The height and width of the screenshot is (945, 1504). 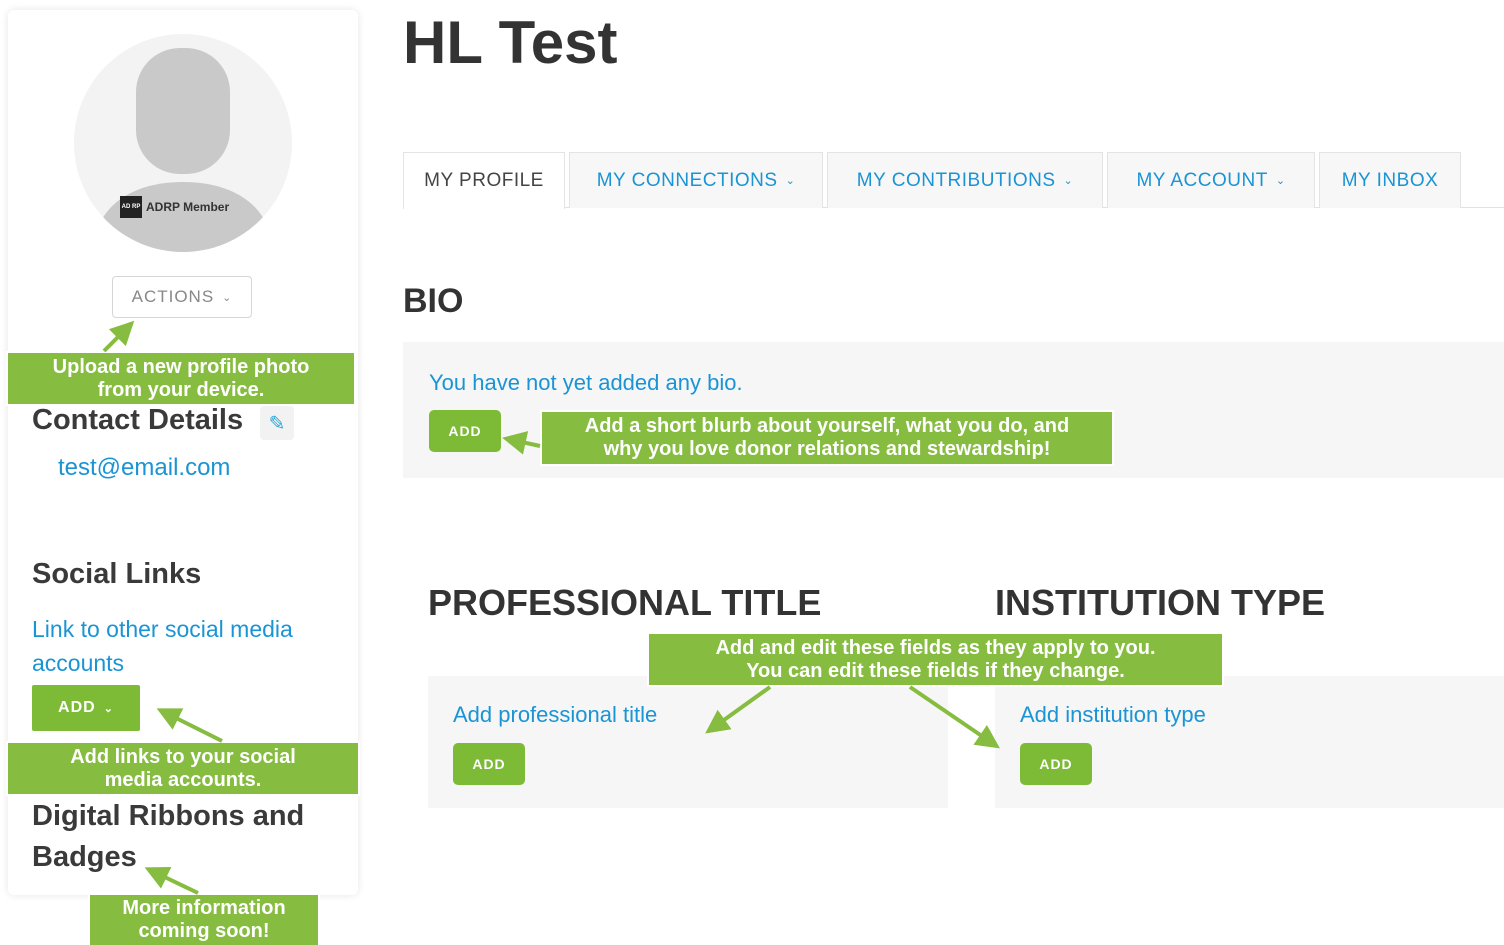 What do you see at coordinates (521, 443) in the screenshot?
I see `arrow-to-bio-add` at bounding box center [521, 443].